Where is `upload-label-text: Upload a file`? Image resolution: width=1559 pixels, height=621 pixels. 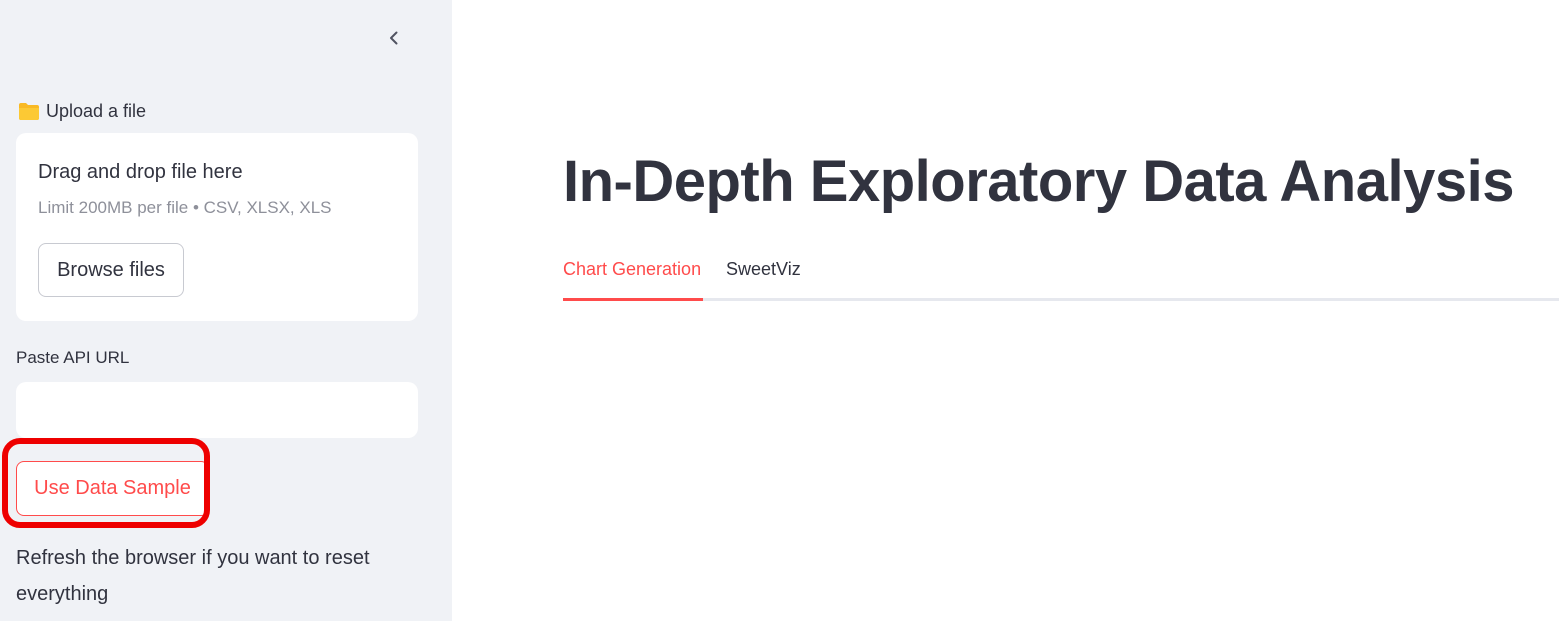 upload-label-text: Upload a file is located at coordinates (96, 110).